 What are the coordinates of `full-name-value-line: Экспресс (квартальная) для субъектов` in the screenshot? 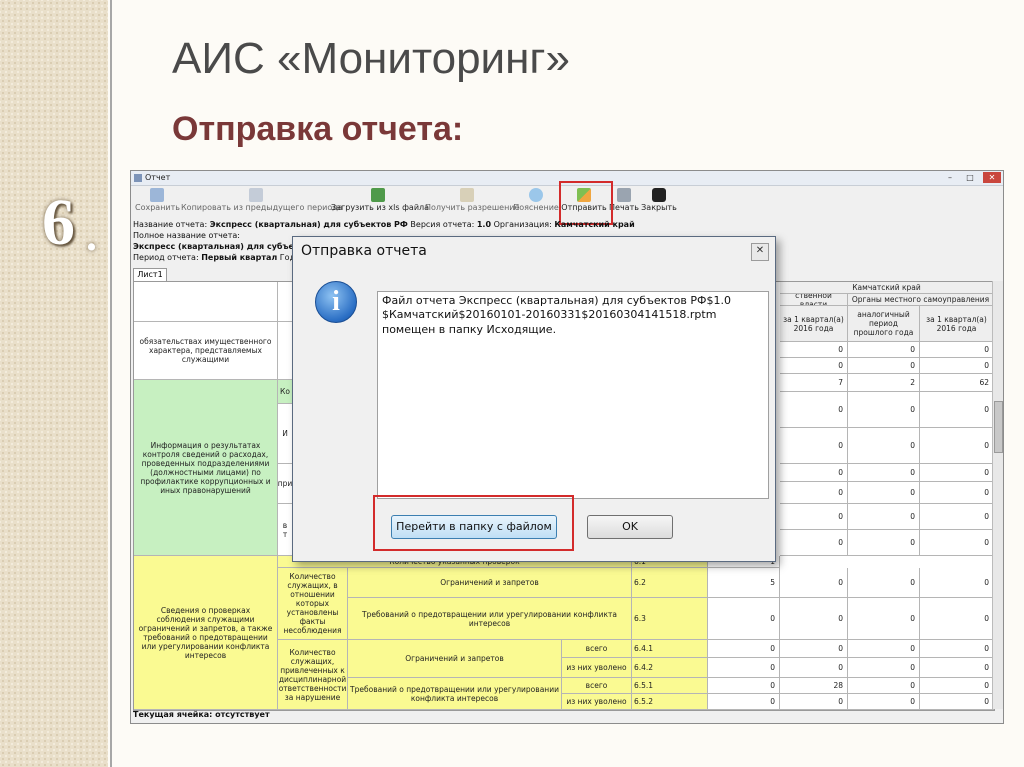 It's located at (224, 246).